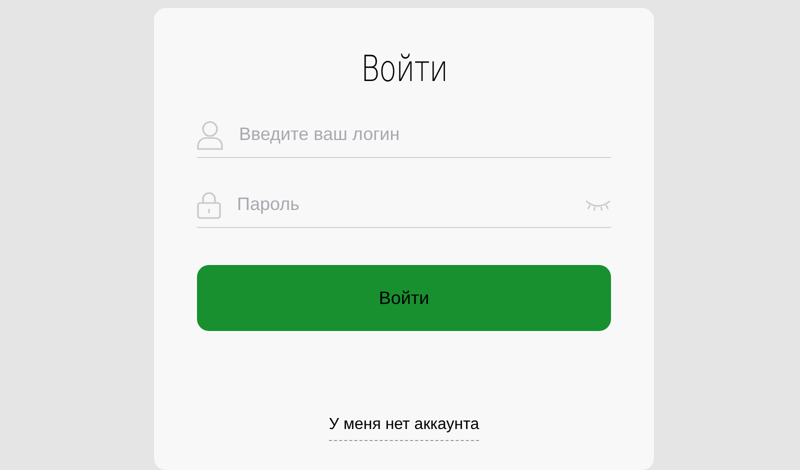 The height and width of the screenshot is (470, 800). Describe the element at coordinates (425, 134) in the screenshot. I see `login-field: Введите ваш логин` at that location.